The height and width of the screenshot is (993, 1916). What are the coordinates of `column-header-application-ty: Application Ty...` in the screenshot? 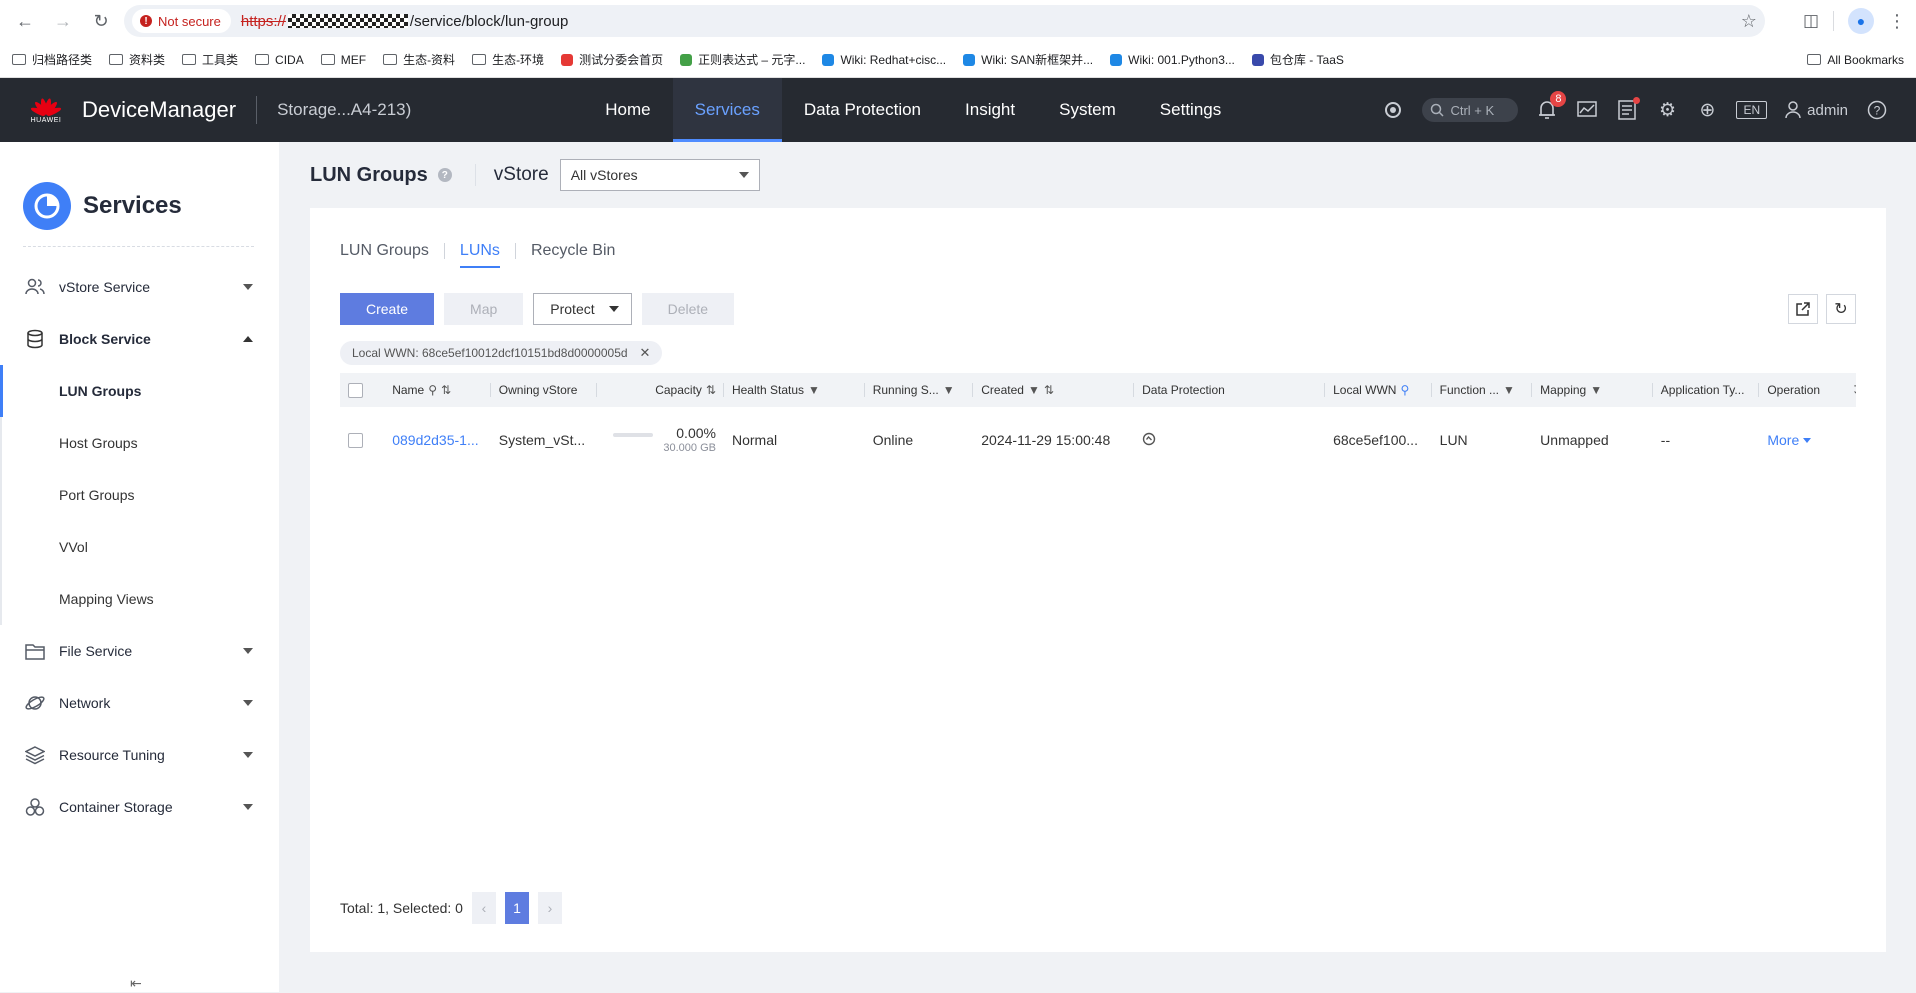 It's located at (1706, 390).